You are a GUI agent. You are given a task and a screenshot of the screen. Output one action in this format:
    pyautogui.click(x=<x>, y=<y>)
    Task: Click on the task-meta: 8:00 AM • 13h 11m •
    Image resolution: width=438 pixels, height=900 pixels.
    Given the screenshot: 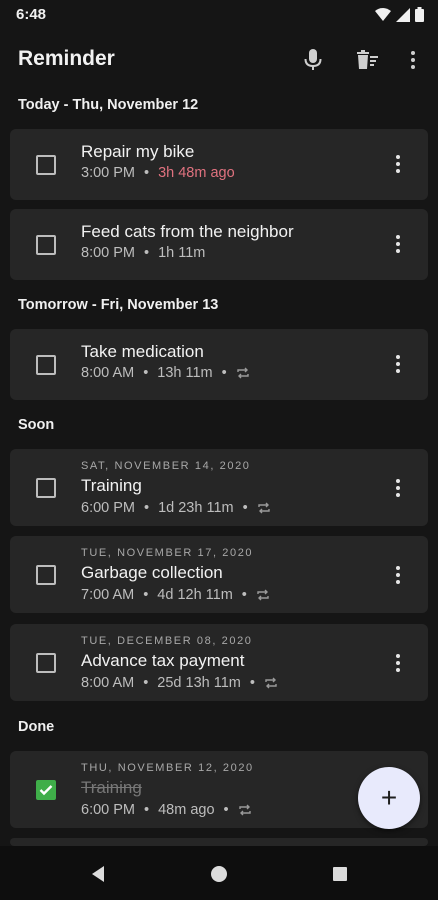 What is the action you would take?
    pyautogui.click(x=165, y=373)
    